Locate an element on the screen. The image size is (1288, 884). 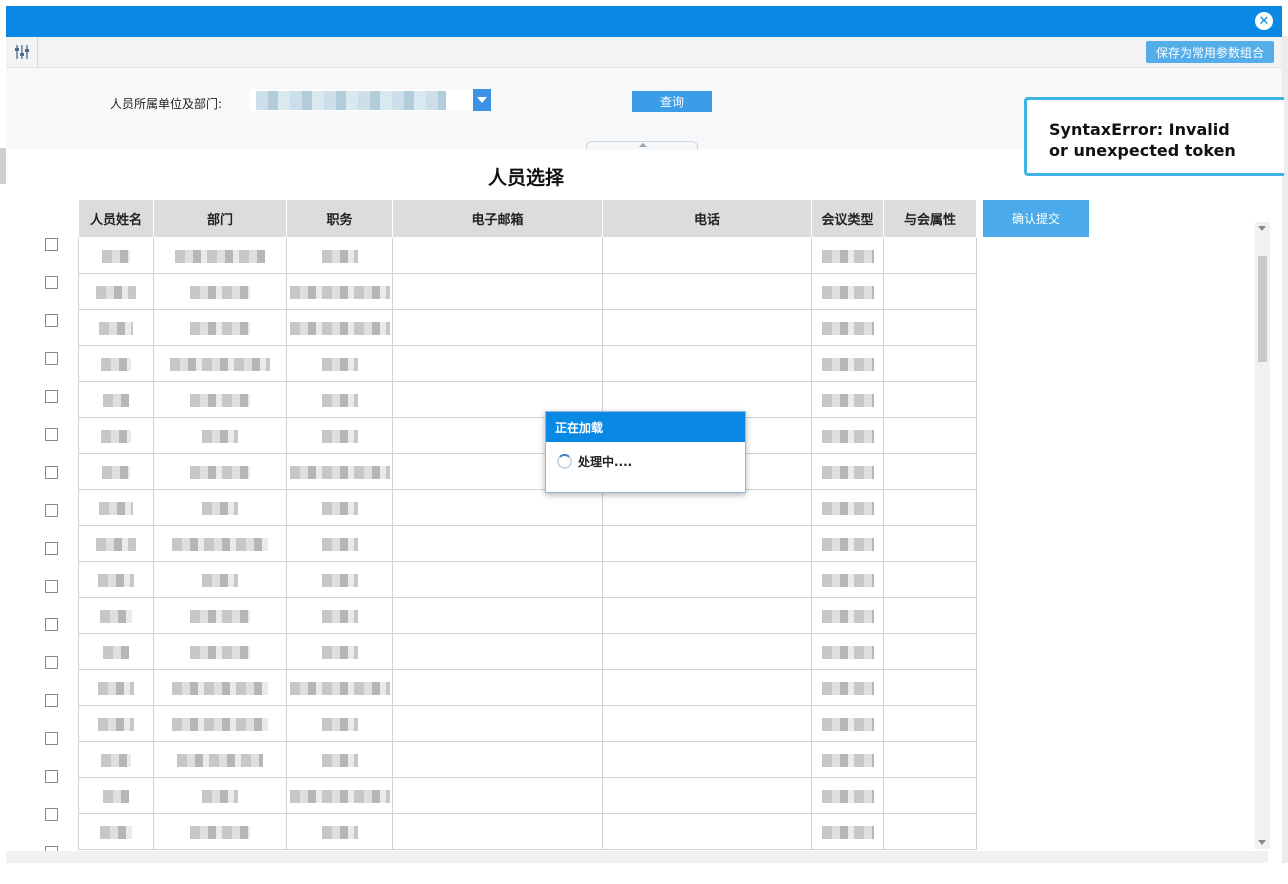
scroll-thumb is located at coordinates (1262, 309).